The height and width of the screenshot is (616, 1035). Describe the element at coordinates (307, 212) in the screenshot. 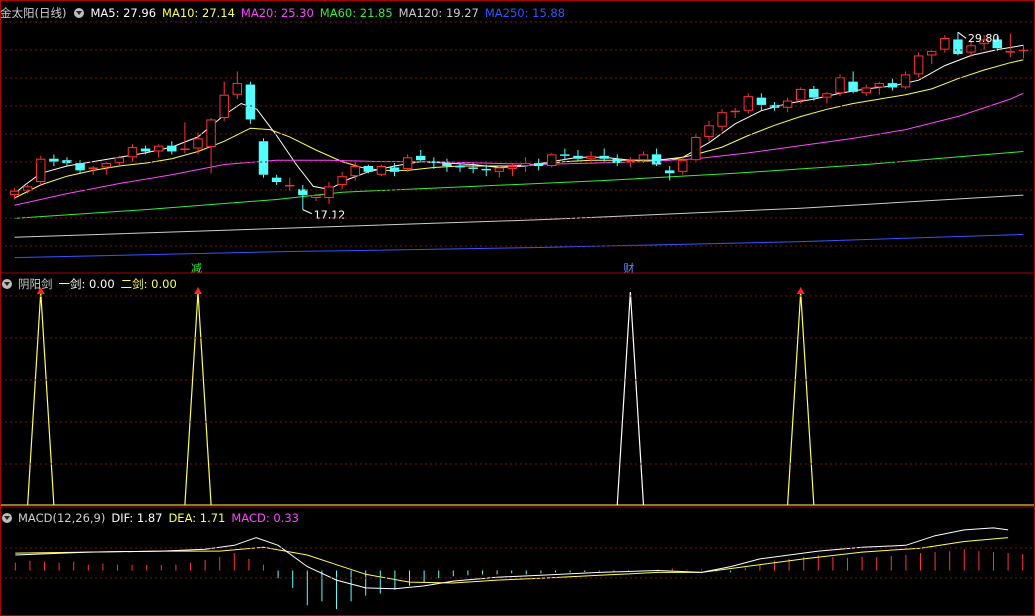

I see `low-arrow` at that location.